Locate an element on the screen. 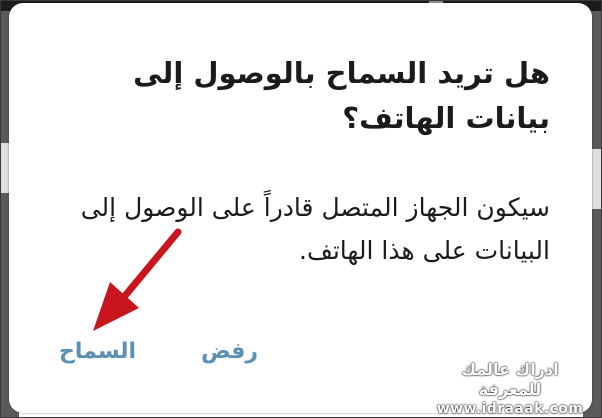 The height and width of the screenshot is (418, 602). watermark-url: www.idraaak.com is located at coordinates (510, 409).